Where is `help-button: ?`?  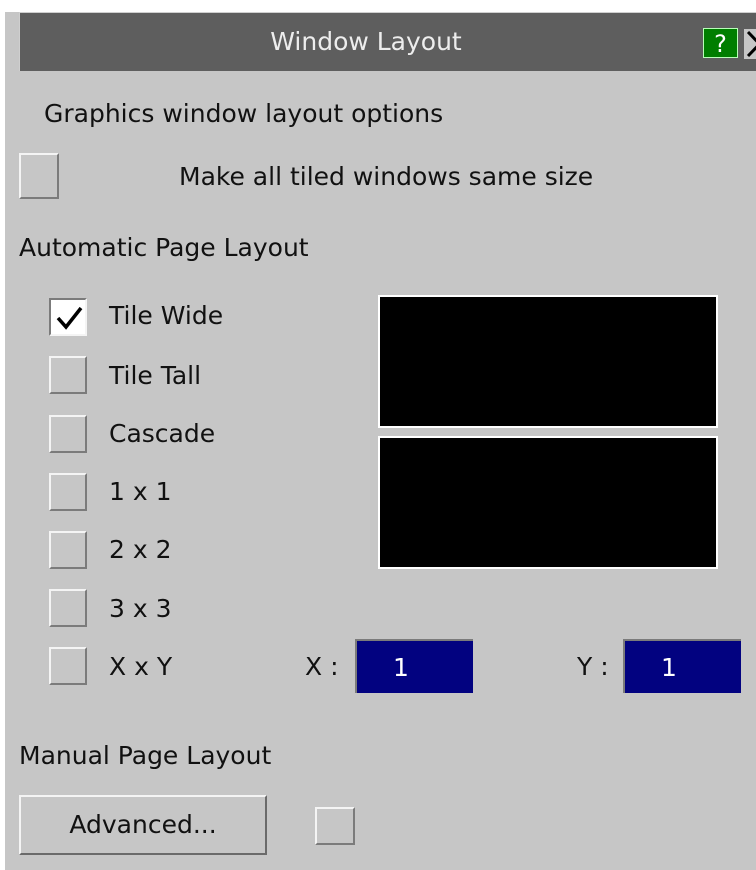
help-button: ? is located at coordinates (720, 43).